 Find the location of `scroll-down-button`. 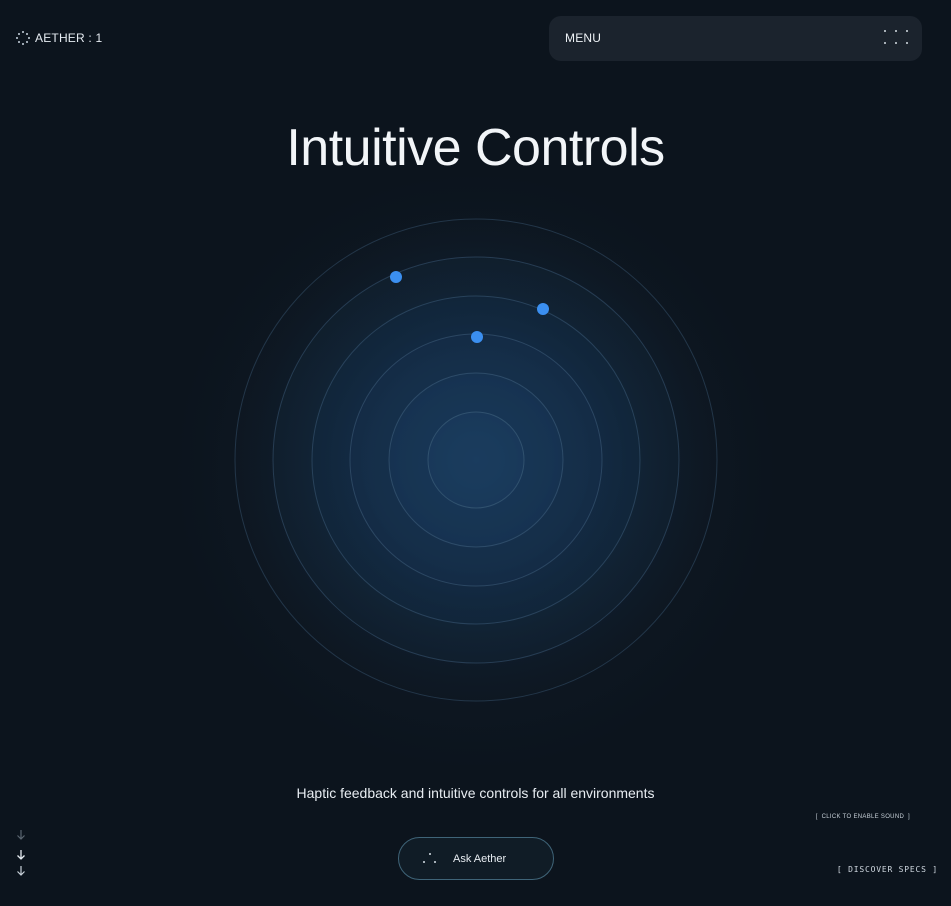

scroll-down-button is located at coordinates (22, 854).